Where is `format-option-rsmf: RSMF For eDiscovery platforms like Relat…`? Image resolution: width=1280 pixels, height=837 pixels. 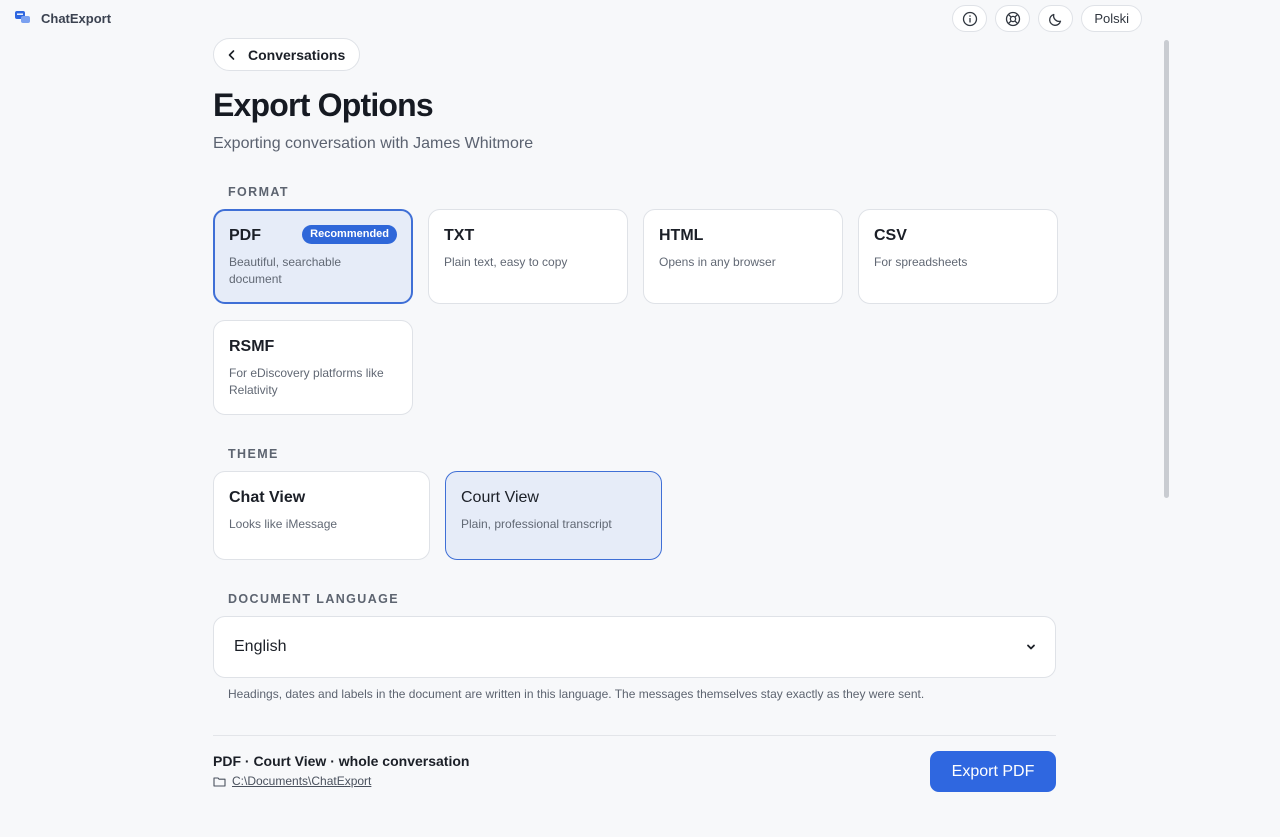 format-option-rsmf: RSMF For eDiscovery platforms like Relat… is located at coordinates (313, 367).